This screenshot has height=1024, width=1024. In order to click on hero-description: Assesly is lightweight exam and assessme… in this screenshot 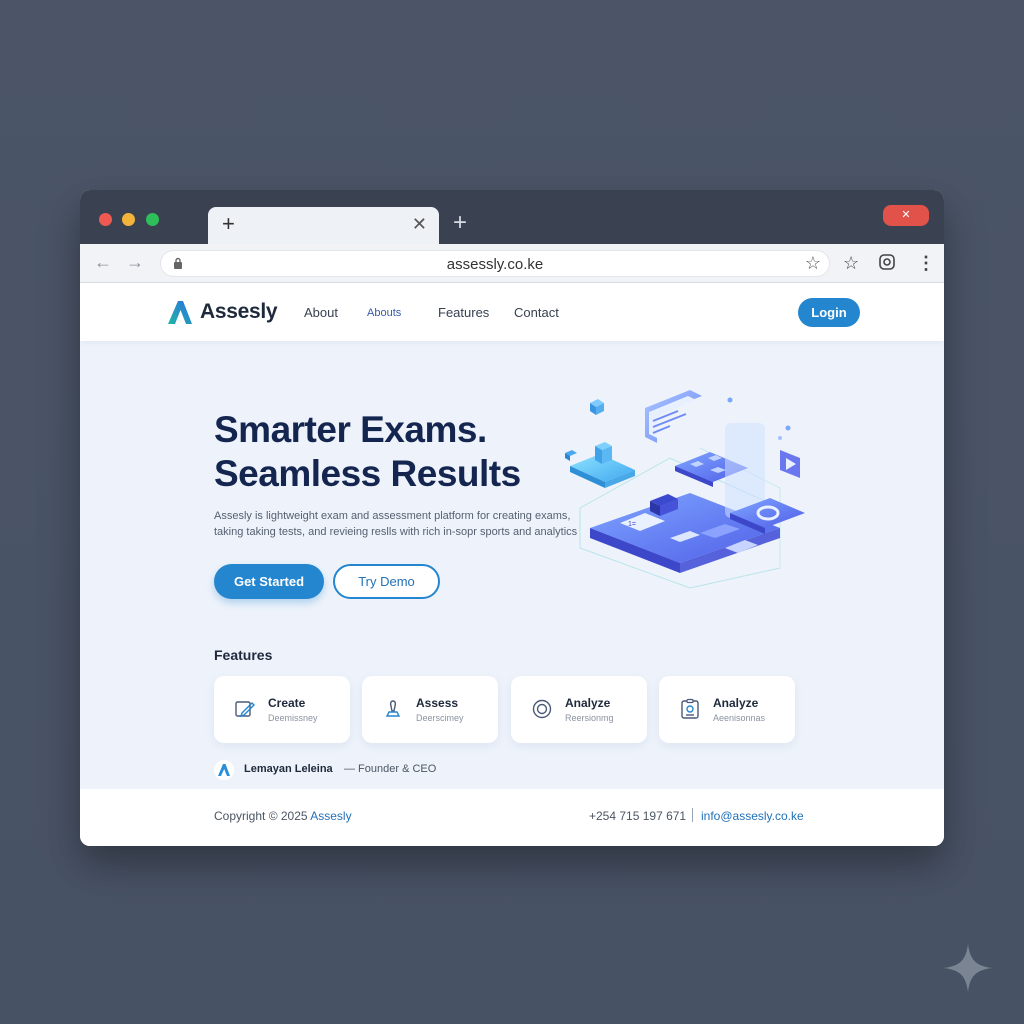, I will do `click(396, 524)`.